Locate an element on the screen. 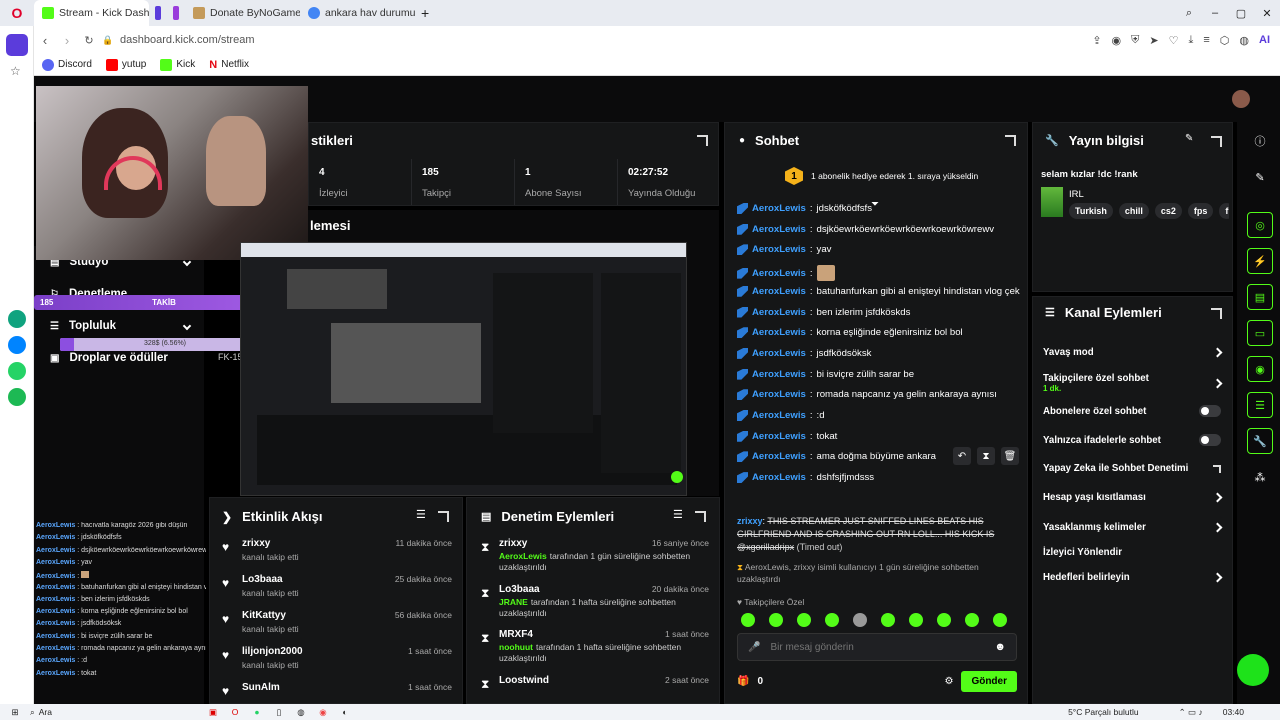  reload-button: ↻ is located at coordinates (89, 40).